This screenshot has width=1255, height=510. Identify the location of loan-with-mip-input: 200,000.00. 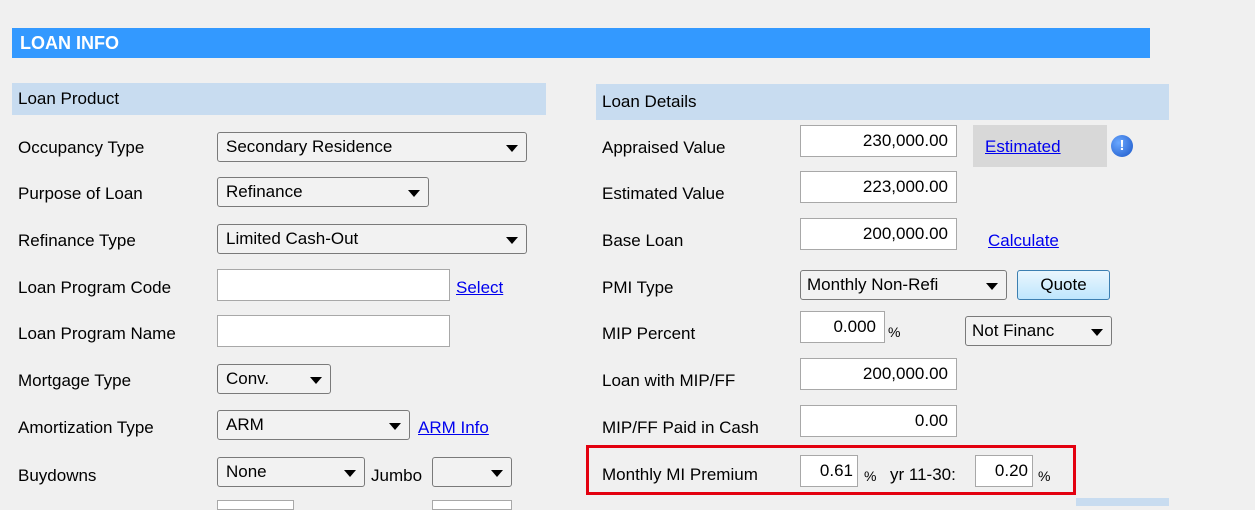
(878, 374).